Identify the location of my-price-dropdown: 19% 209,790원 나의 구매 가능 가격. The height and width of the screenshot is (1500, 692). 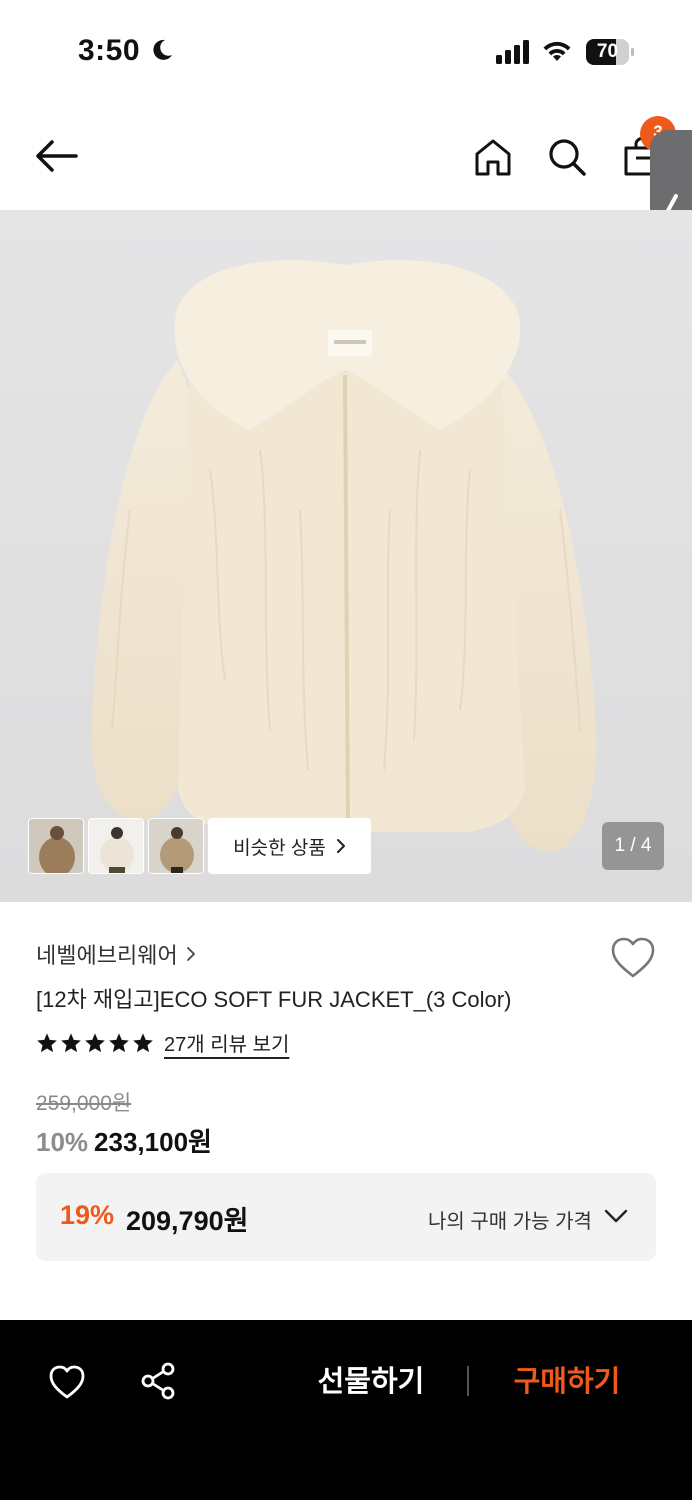
(346, 1217).